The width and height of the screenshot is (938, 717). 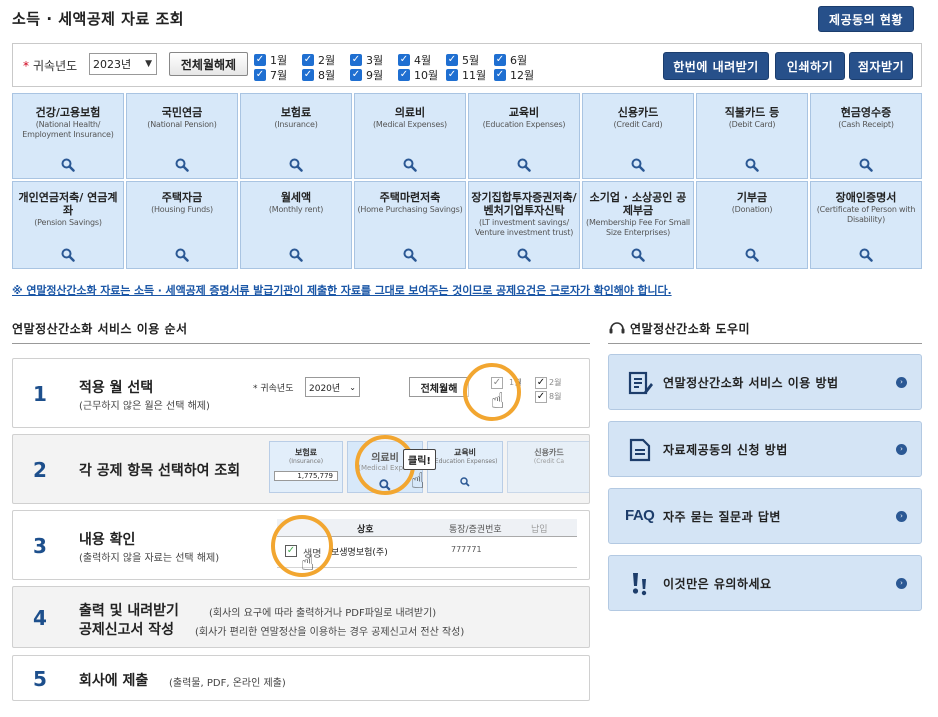 I want to click on month-label: 12월, so click(x=522, y=75).